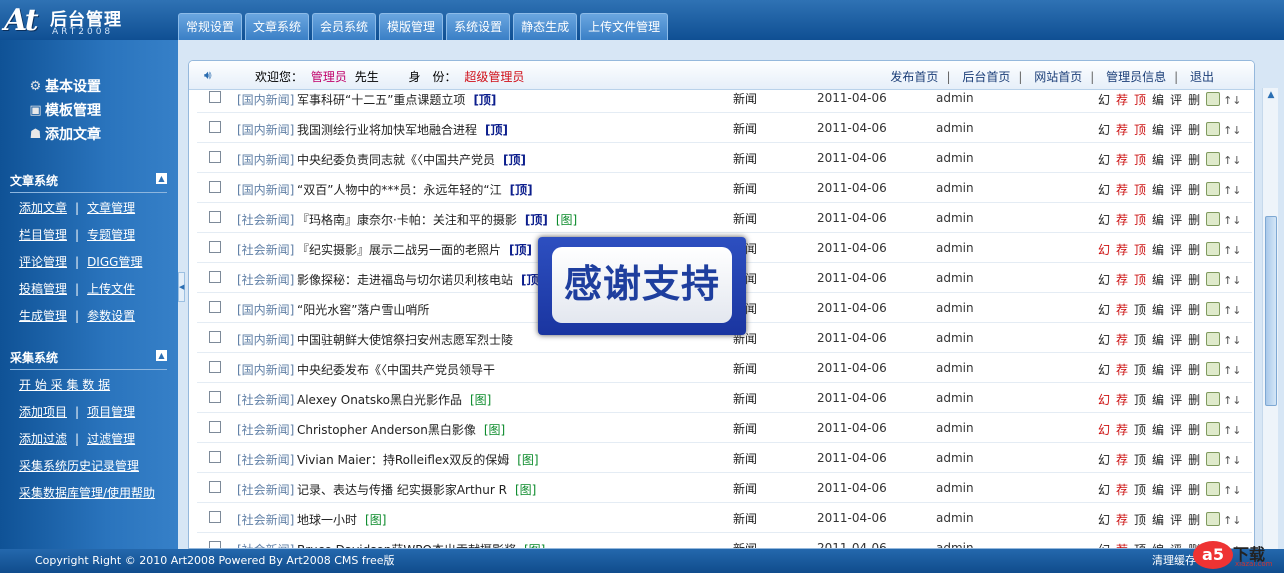 This screenshot has height=573, width=1284. I want to click on link-admin-info: 管理员信息, so click(1136, 77).